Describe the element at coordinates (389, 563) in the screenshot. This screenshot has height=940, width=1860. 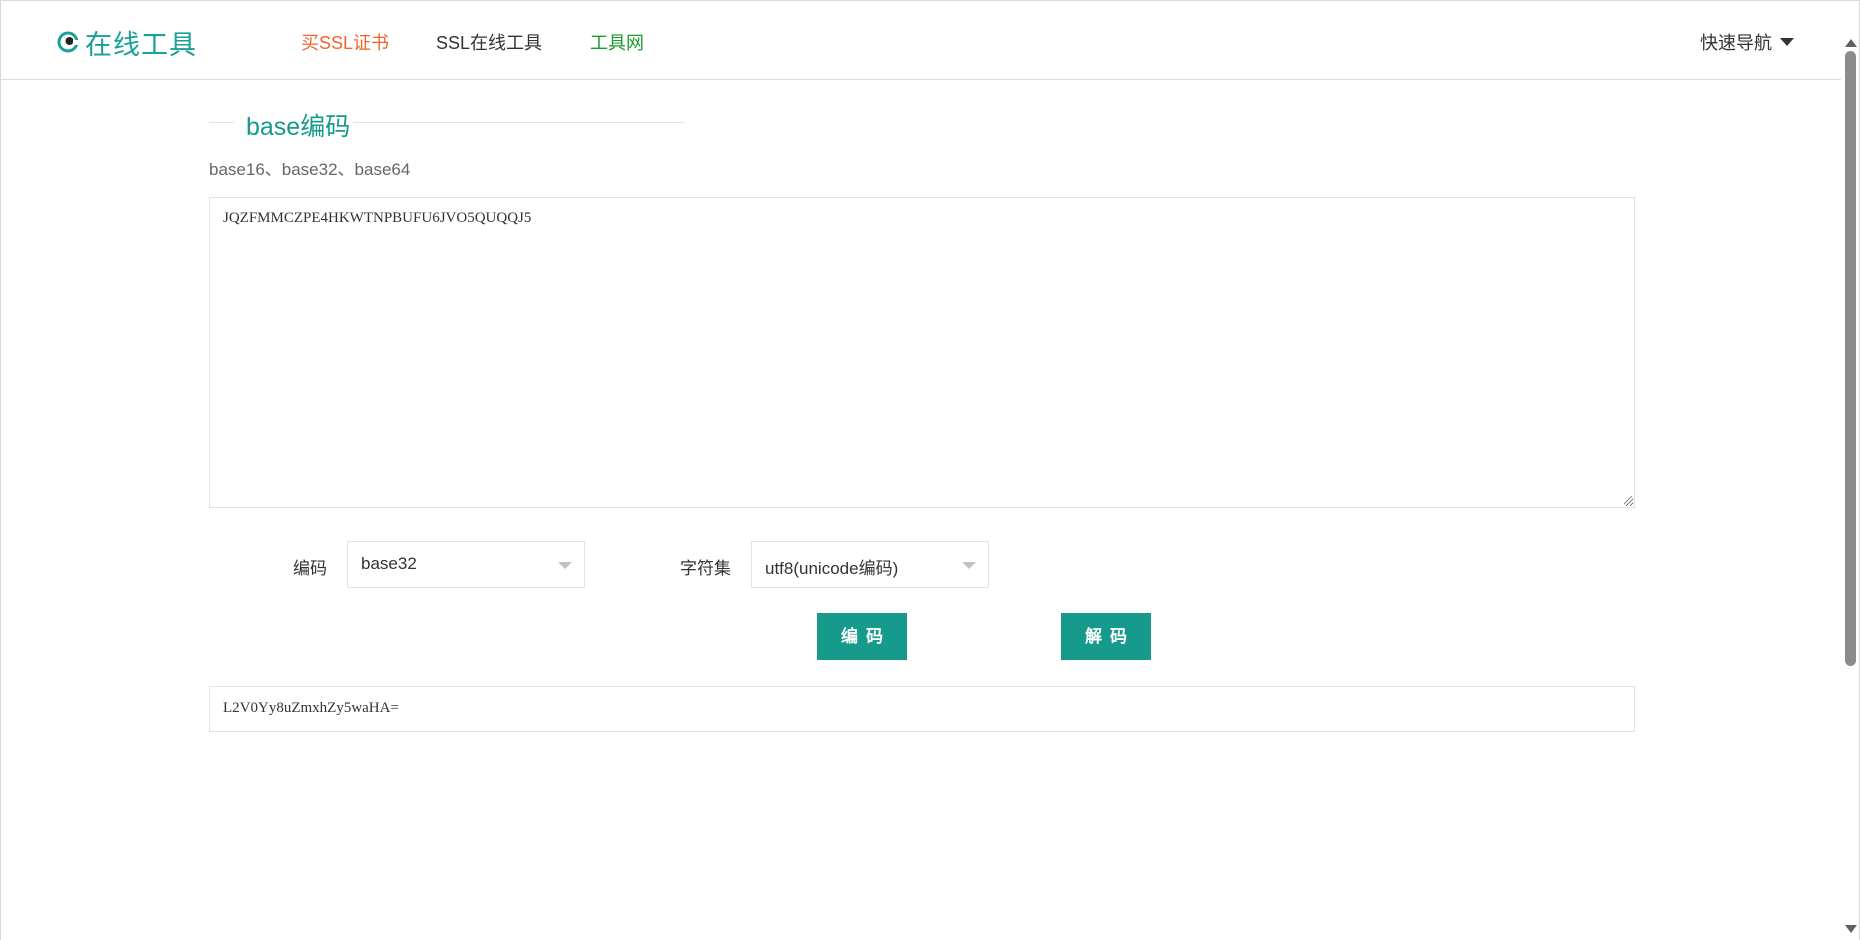
I see `encoding-select-value: base32` at that location.